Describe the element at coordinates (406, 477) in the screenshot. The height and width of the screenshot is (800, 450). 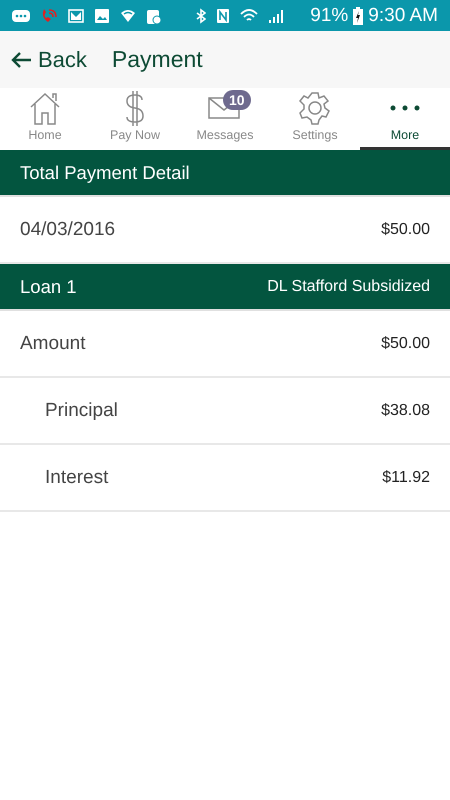
I see `row-value: $11.92` at that location.